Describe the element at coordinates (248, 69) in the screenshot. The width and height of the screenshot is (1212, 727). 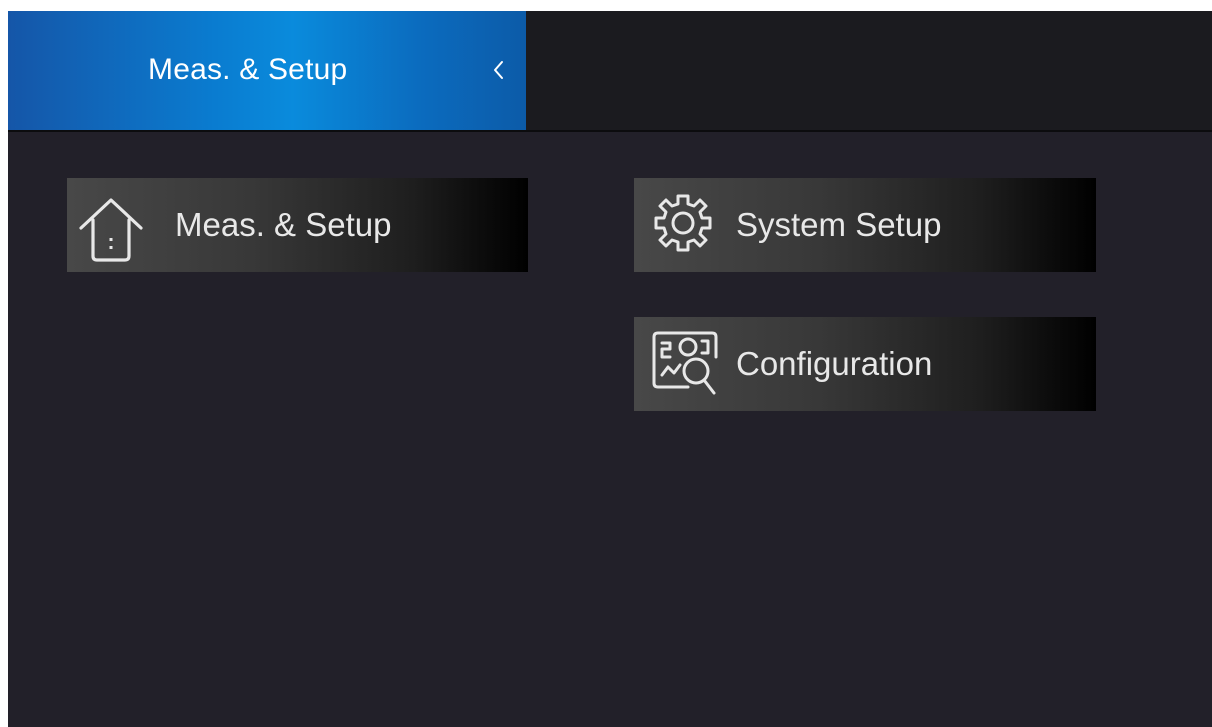
I see `page-title: Meas. & Setup` at that location.